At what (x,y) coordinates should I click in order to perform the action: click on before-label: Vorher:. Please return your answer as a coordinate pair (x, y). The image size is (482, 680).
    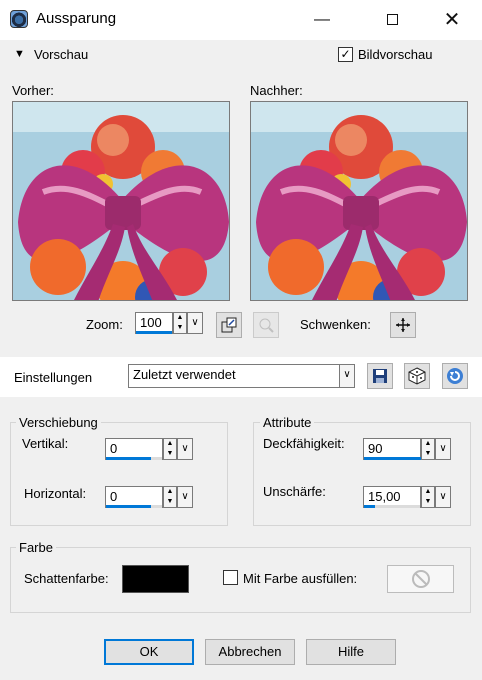
    Looking at the image, I should click on (33, 90).